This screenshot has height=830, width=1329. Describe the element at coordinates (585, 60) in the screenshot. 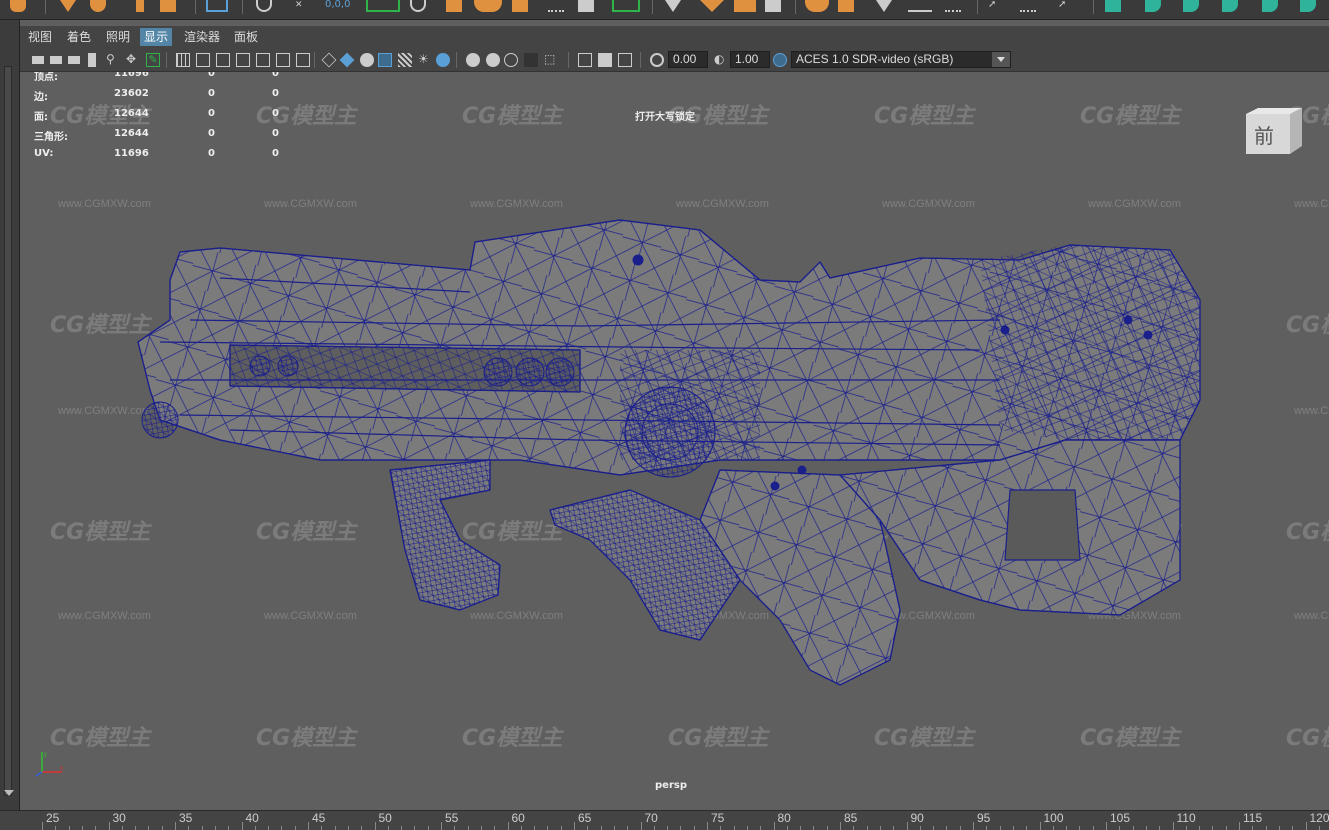

I see `isolate-select-icon` at that location.